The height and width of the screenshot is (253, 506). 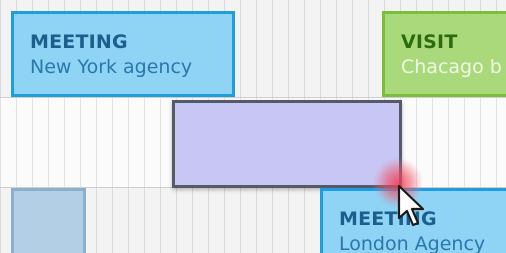 What do you see at coordinates (411, 205) in the screenshot?
I see `arrow-pointer-icon` at bounding box center [411, 205].